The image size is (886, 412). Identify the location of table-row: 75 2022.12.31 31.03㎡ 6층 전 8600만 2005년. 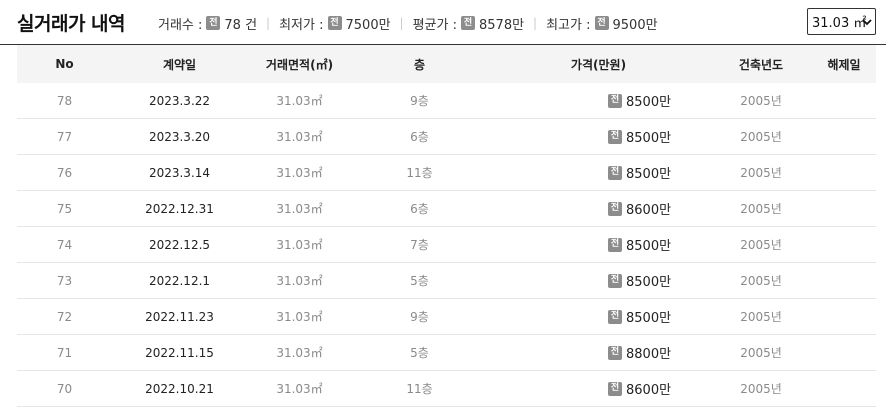
(446, 209).